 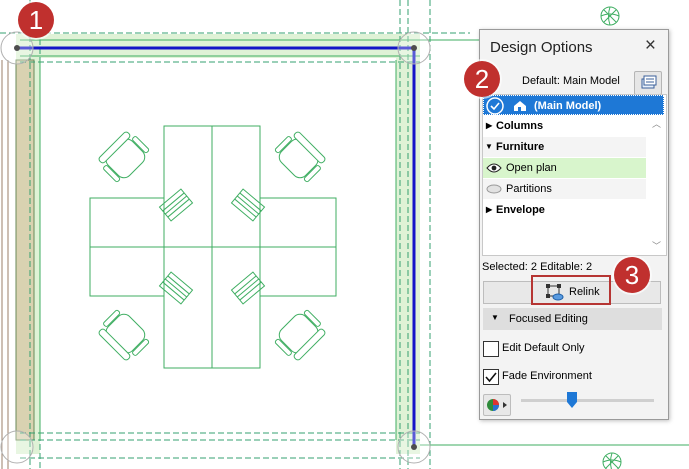 What do you see at coordinates (482, 79) in the screenshot?
I see `callout-2: 2` at bounding box center [482, 79].